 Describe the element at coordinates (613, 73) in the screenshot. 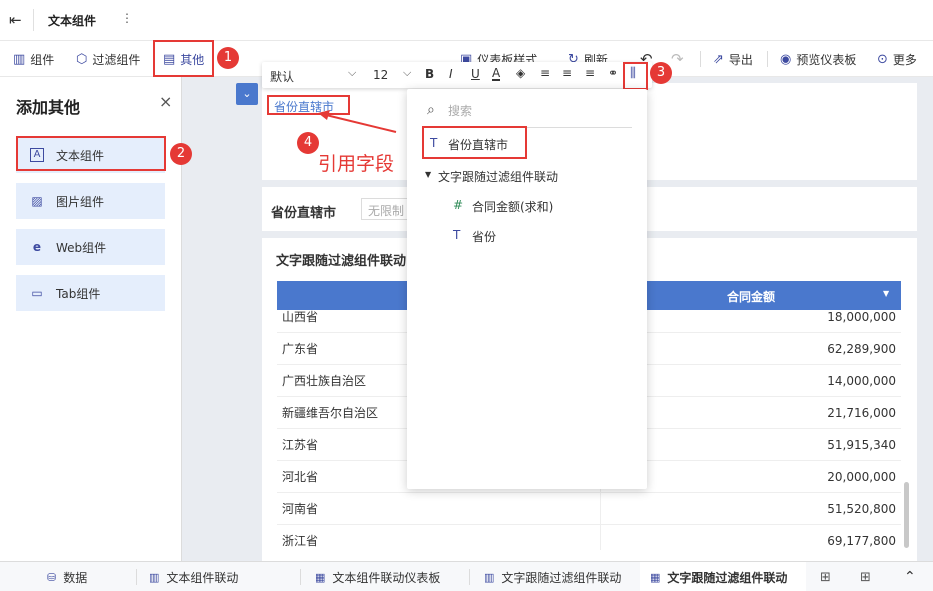

I see `link-icon: ⚭` at that location.